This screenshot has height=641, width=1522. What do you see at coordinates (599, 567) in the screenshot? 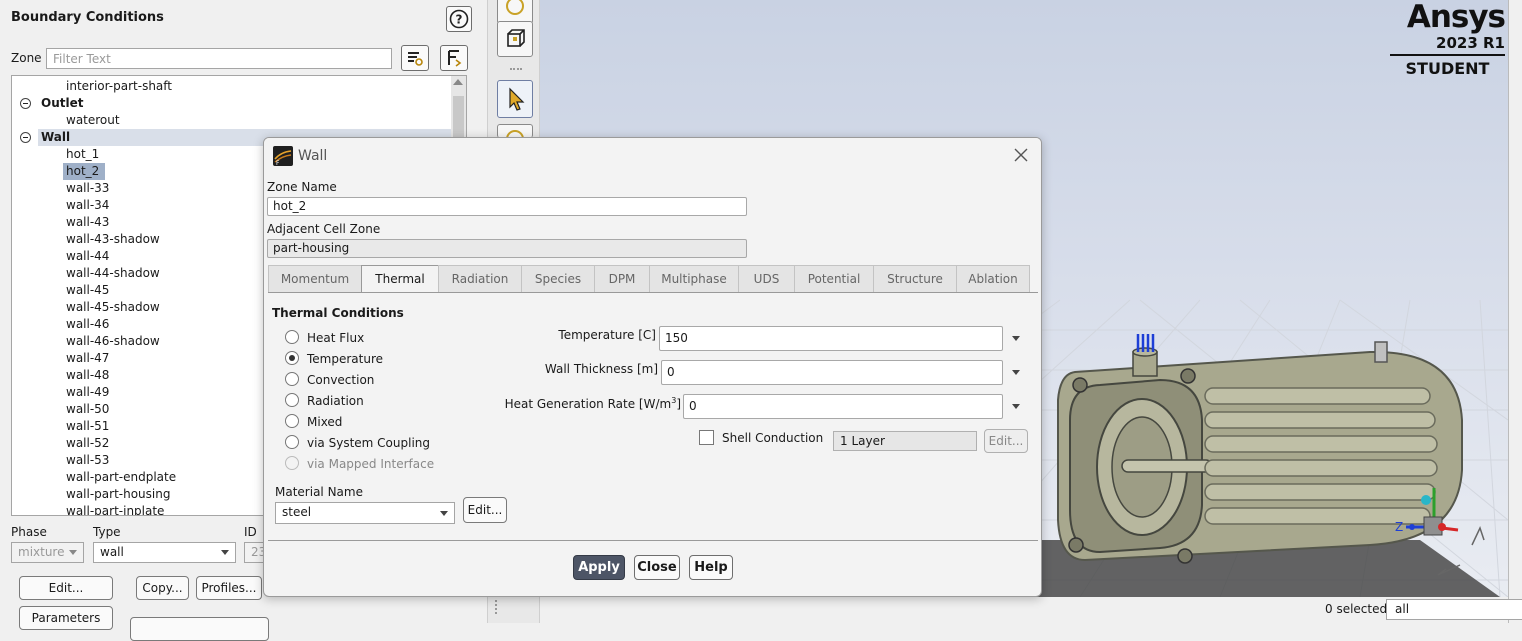
I see `apply-button: Apply` at bounding box center [599, 567].